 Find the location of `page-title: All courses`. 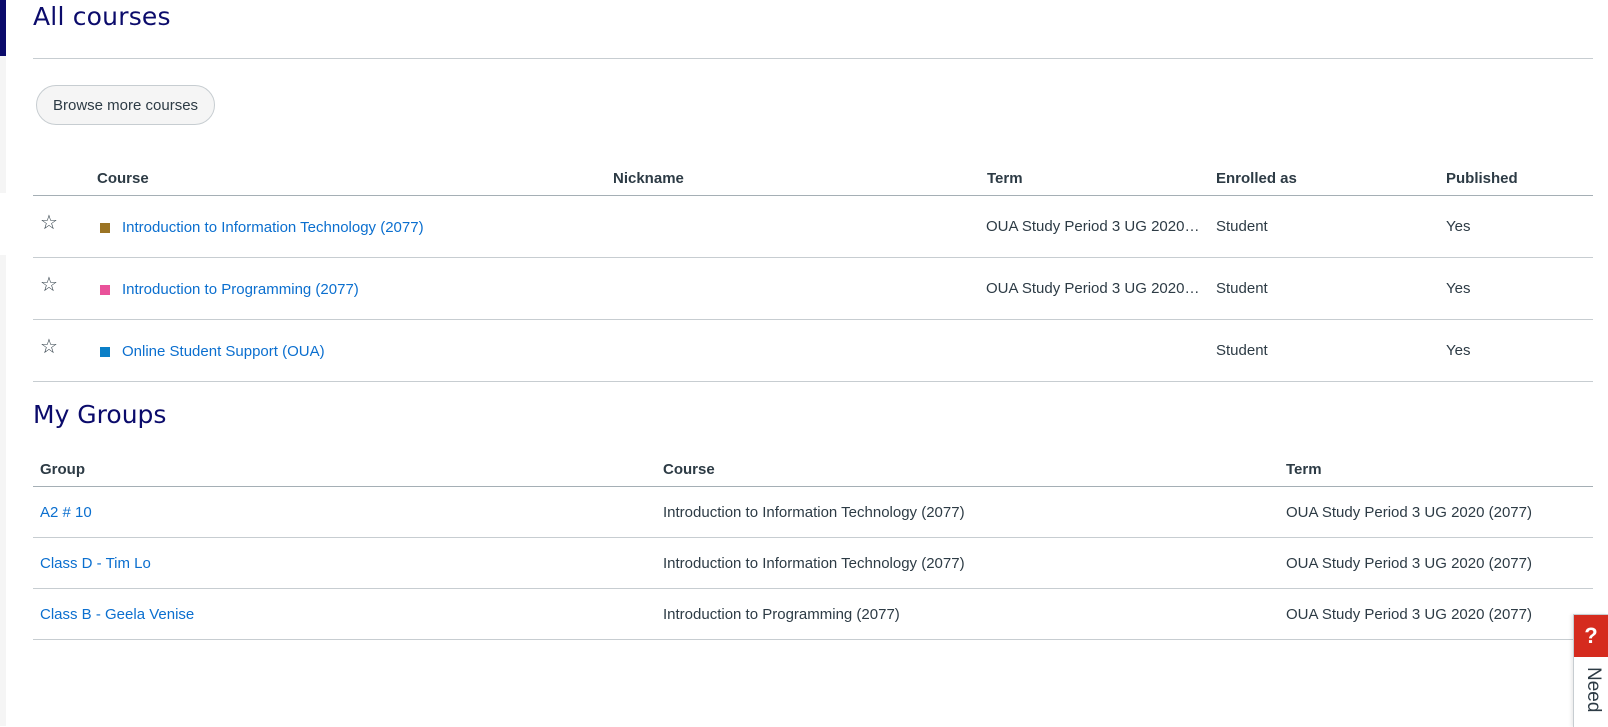

page-title: All courses is located at coordinates (102, 16).